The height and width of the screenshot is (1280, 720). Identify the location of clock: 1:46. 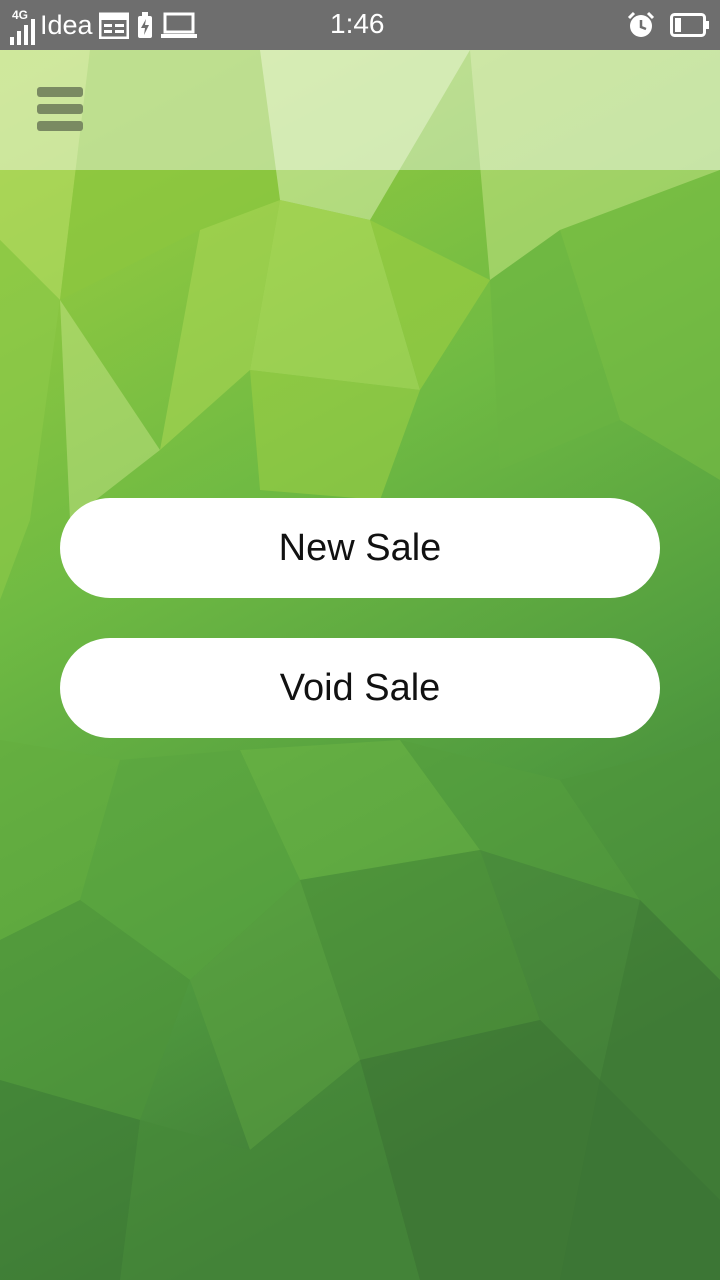
(357, 23).